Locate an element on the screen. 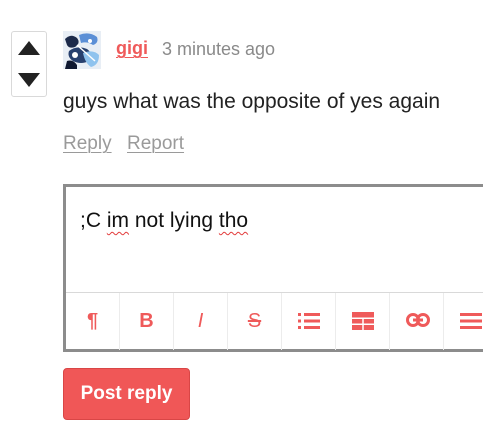 The image size is (483, 430). misspelled-word: tho is located at coordinates (233, 220).